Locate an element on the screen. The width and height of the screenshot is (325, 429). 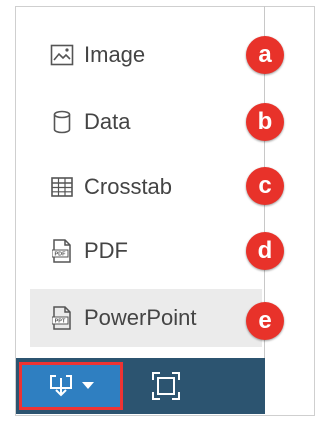
pdf-file-icon: PDF is located at coordinates (62, 251).